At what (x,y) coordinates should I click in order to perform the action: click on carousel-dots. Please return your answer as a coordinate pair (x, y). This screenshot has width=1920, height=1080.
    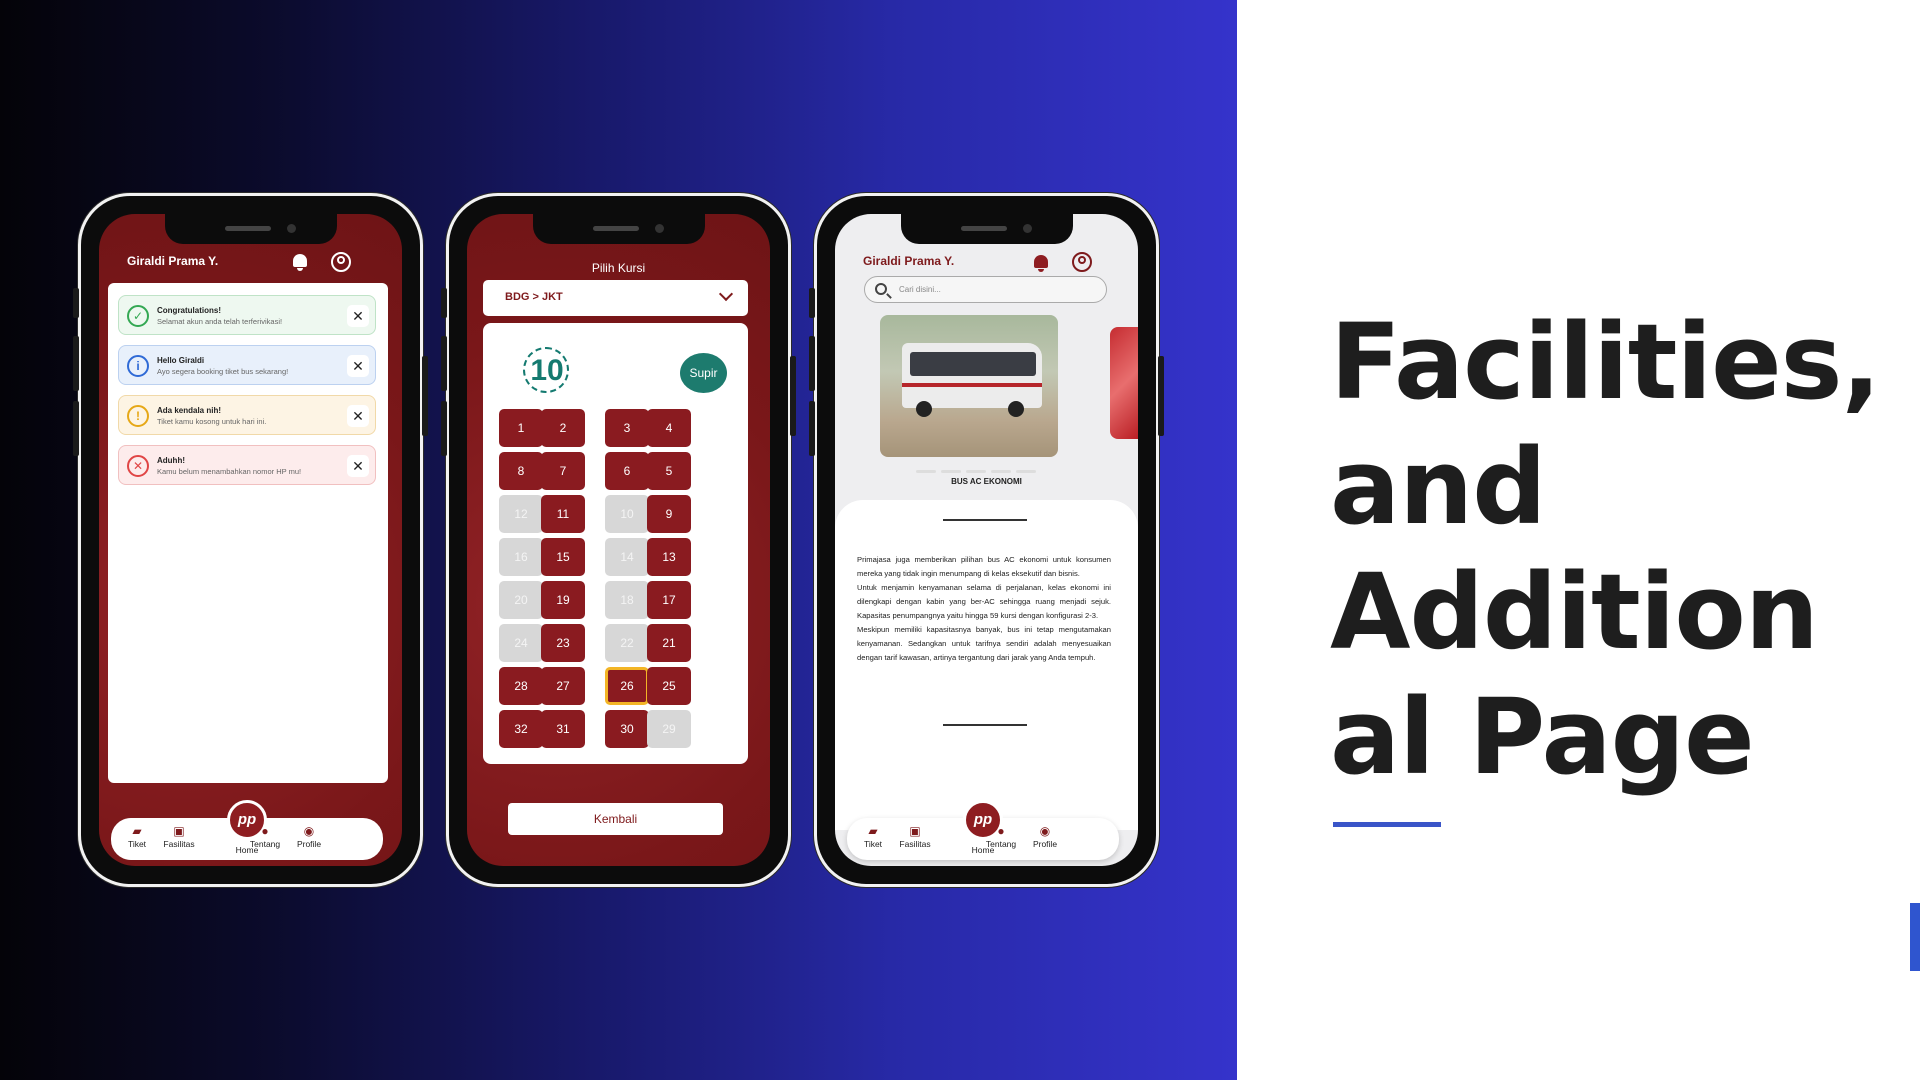
    Looking at the image, I should click on (978, 466).